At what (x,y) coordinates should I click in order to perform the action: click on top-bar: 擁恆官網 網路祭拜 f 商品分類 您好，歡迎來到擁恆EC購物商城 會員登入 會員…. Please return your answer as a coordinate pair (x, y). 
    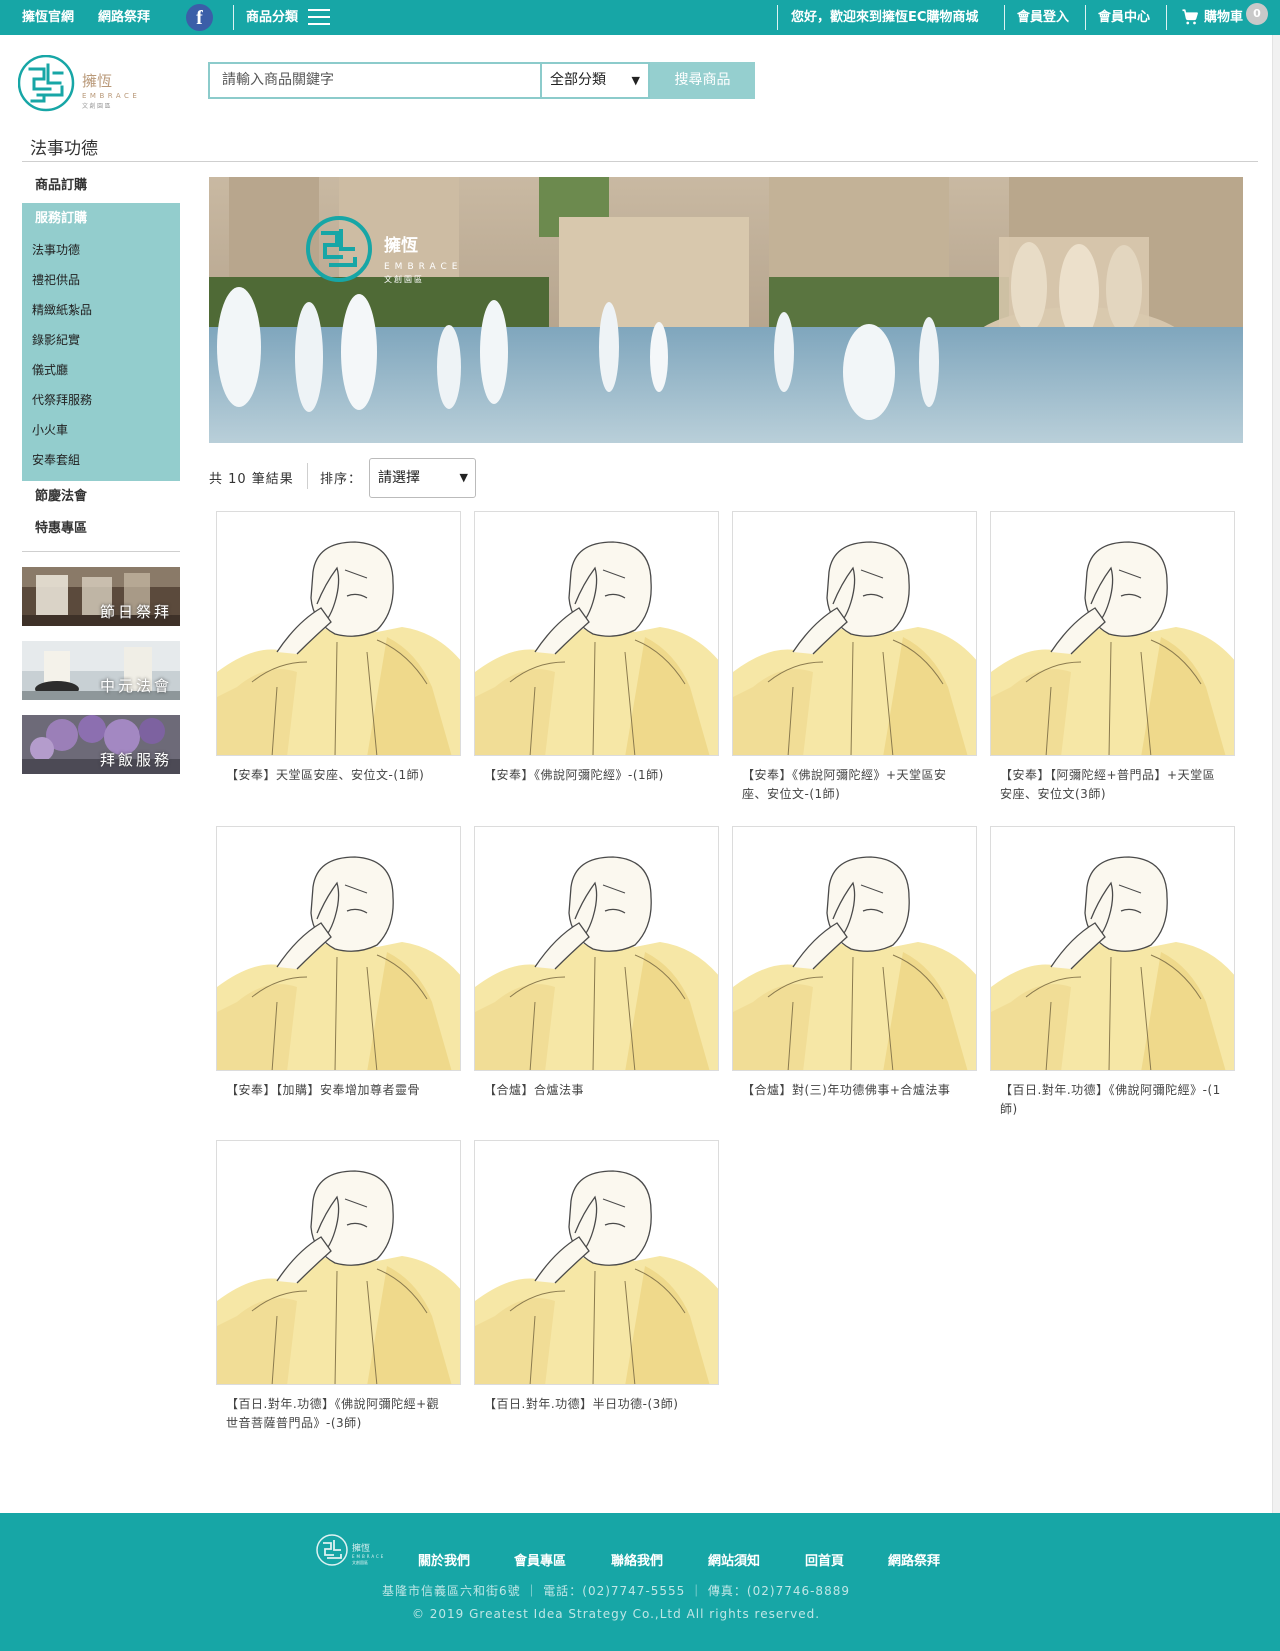
    Looking at the image, I should click on (640, 17).